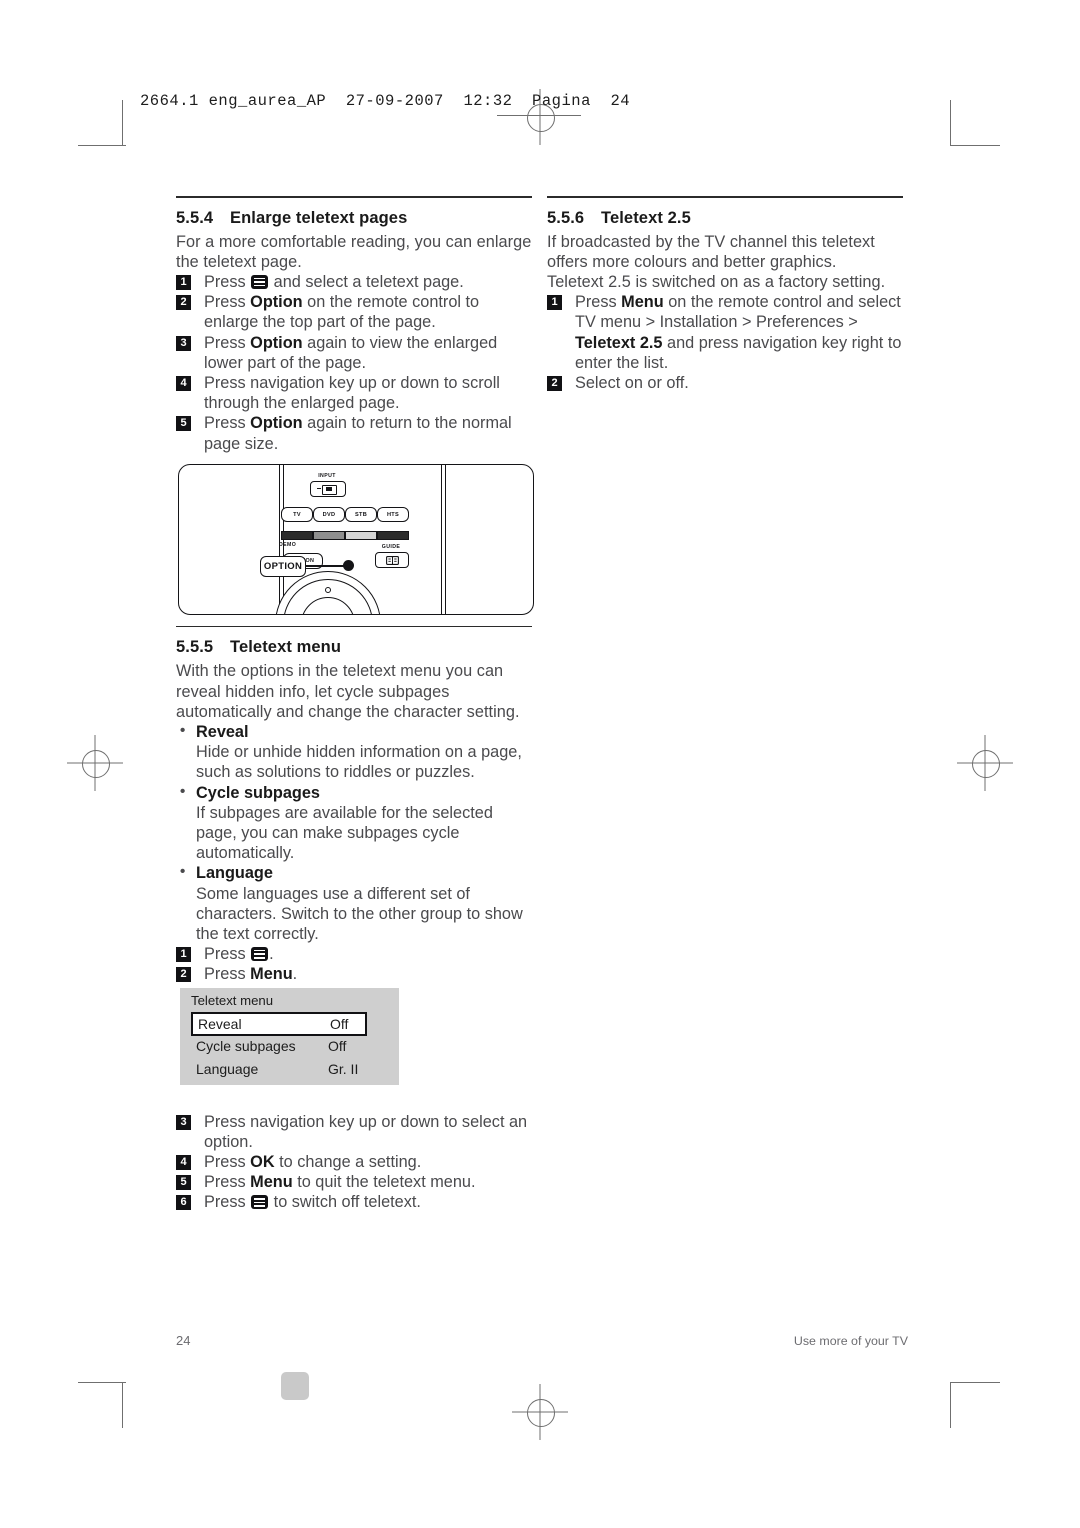  Describe the element at coordinates (183, 424) in the screenshot. I see `step-number: 5` at that location.